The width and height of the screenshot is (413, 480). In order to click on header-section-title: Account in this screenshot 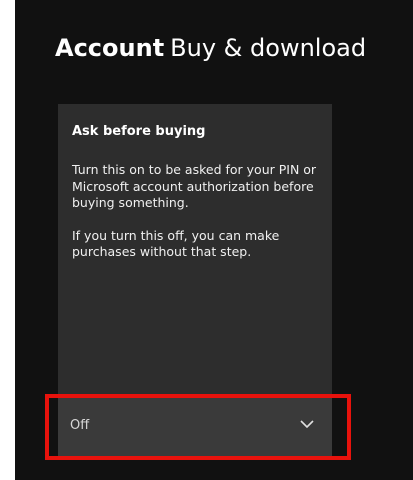, I will do `click(110, 48)`.